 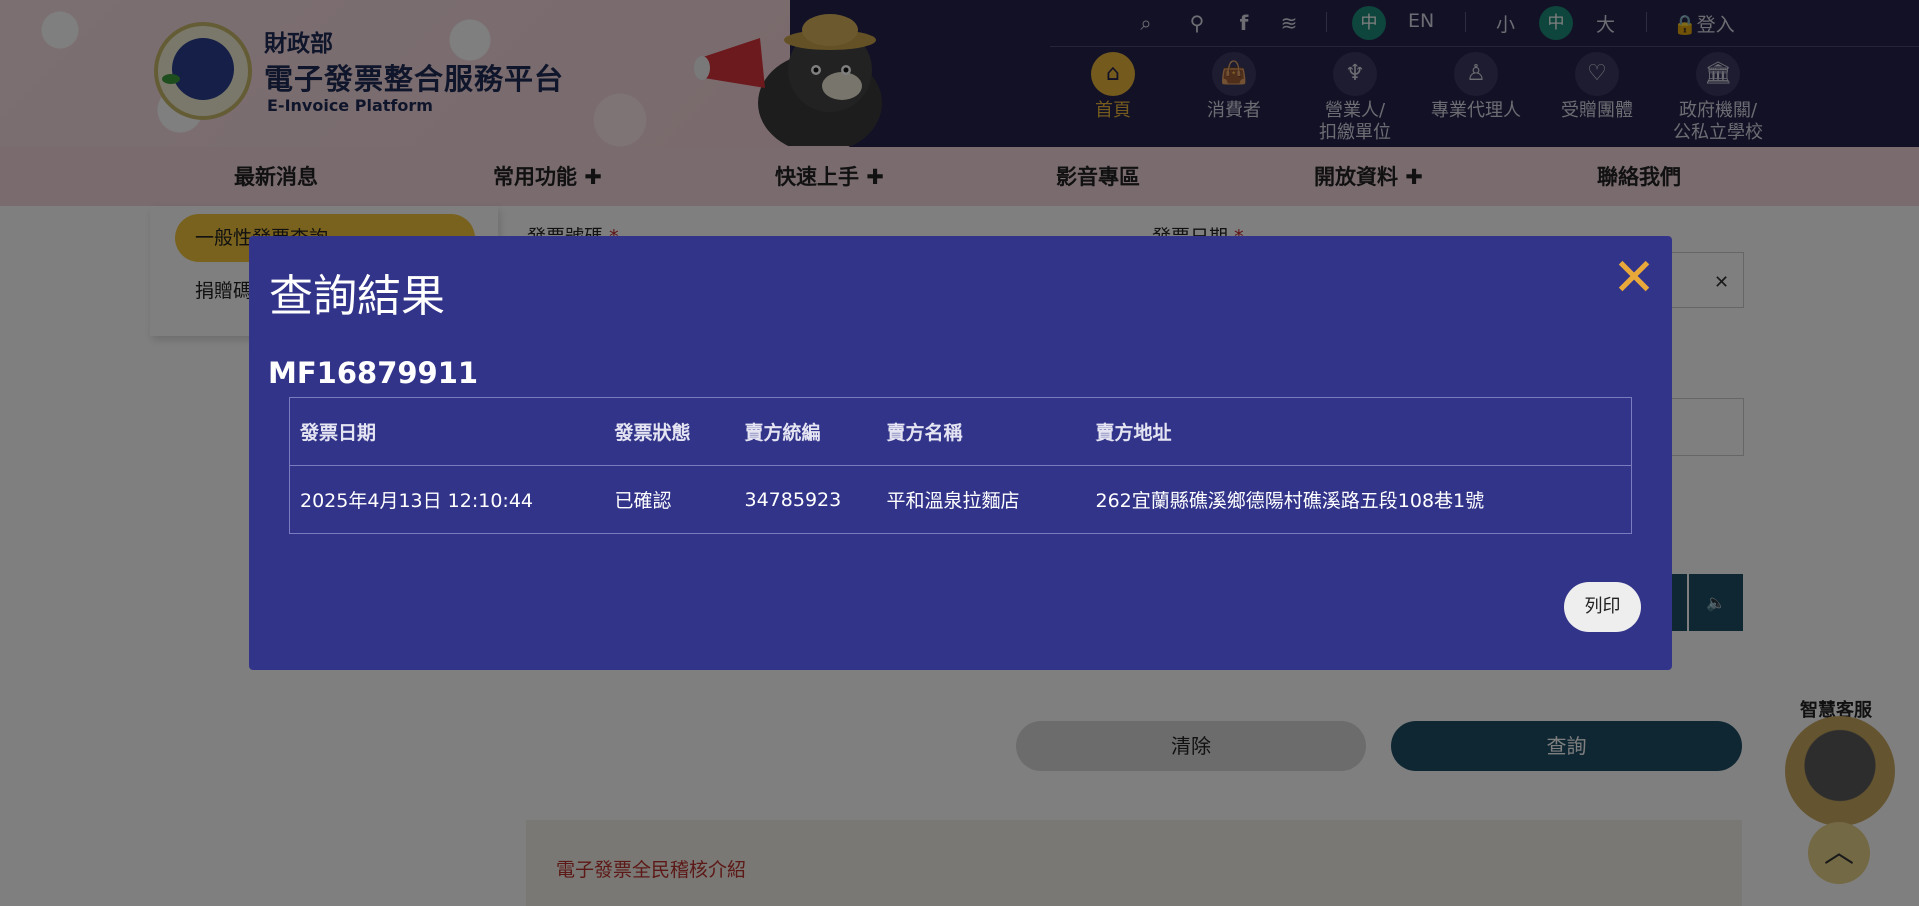 What do you see at coordinates (793, 499) in the screenshot?
I see `cell-seller-tax-id: 34785923` at bounding box center [793, 499].